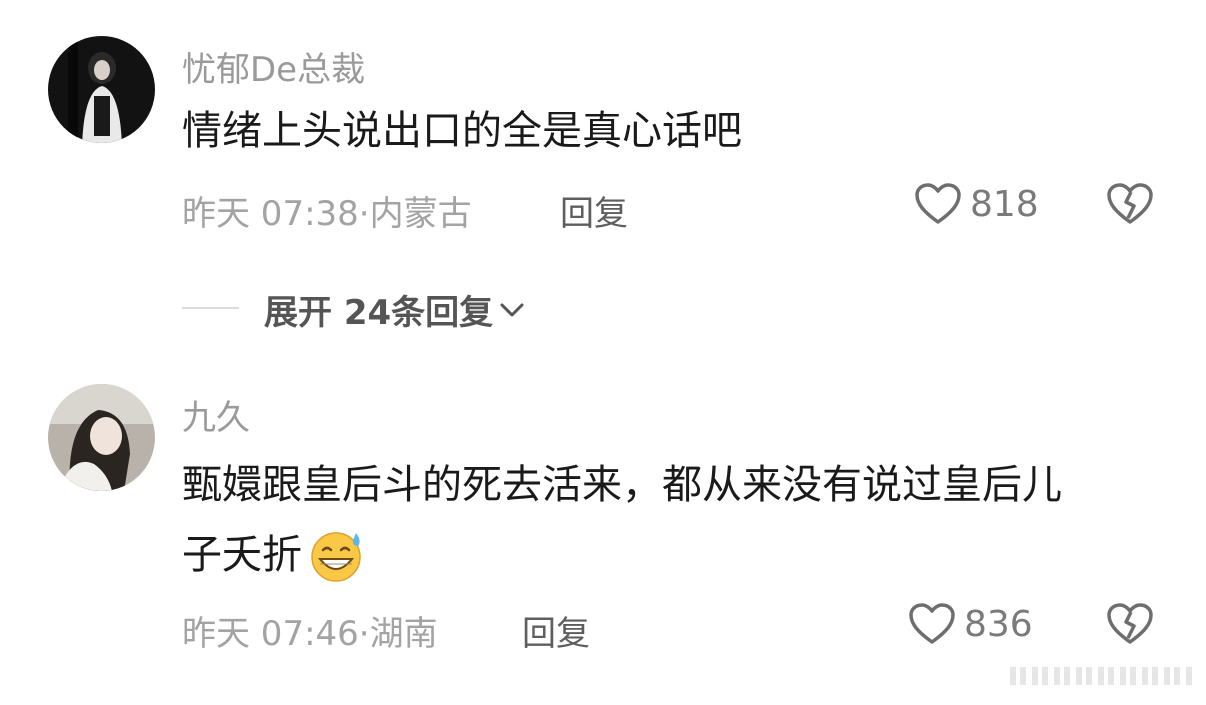 The width and height of the screenshot is (1206, 705). Describe the element at coordinates (270, 634) in the screenshot. I see `timestamp: 昨天 07:46` at that location.